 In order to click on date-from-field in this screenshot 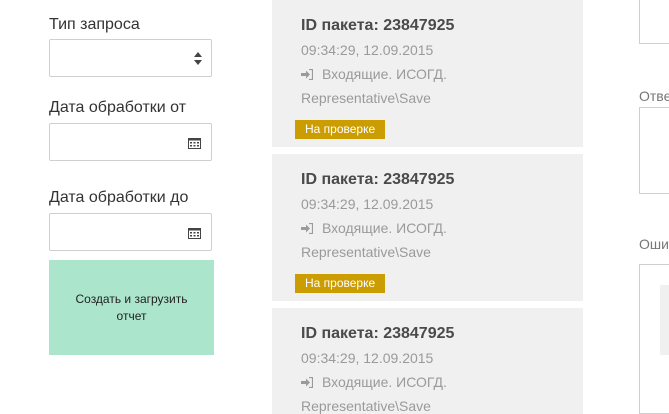, I will do `click(130, 142)`.